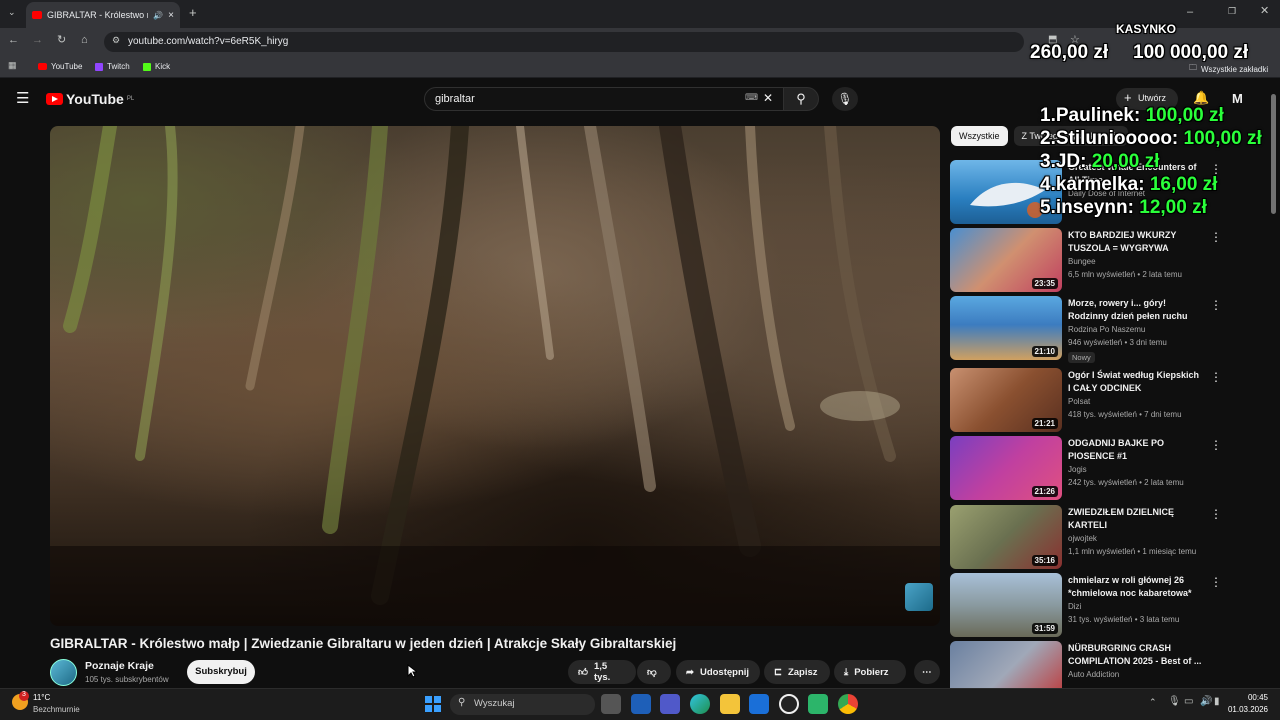  Describe the element at coordinates (583, 672) in the screenshot. I see `thumbs-up-icon: 👍︎` at that location.